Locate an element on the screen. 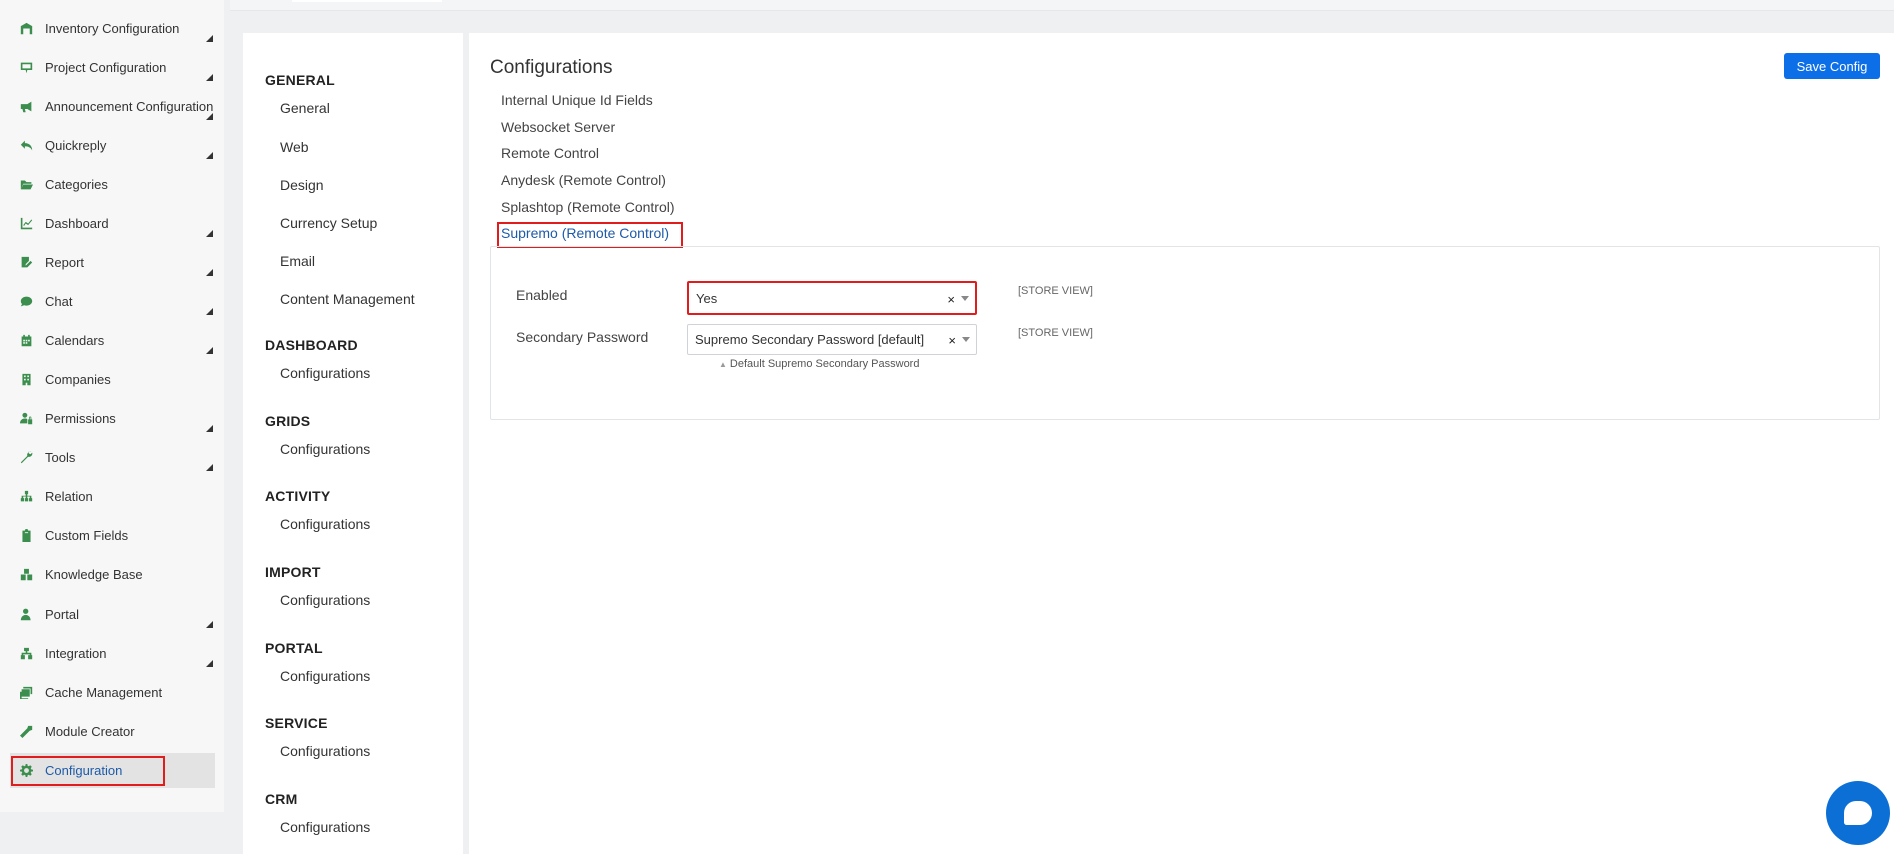  chat-icon is located at coordinates (1858, 813).